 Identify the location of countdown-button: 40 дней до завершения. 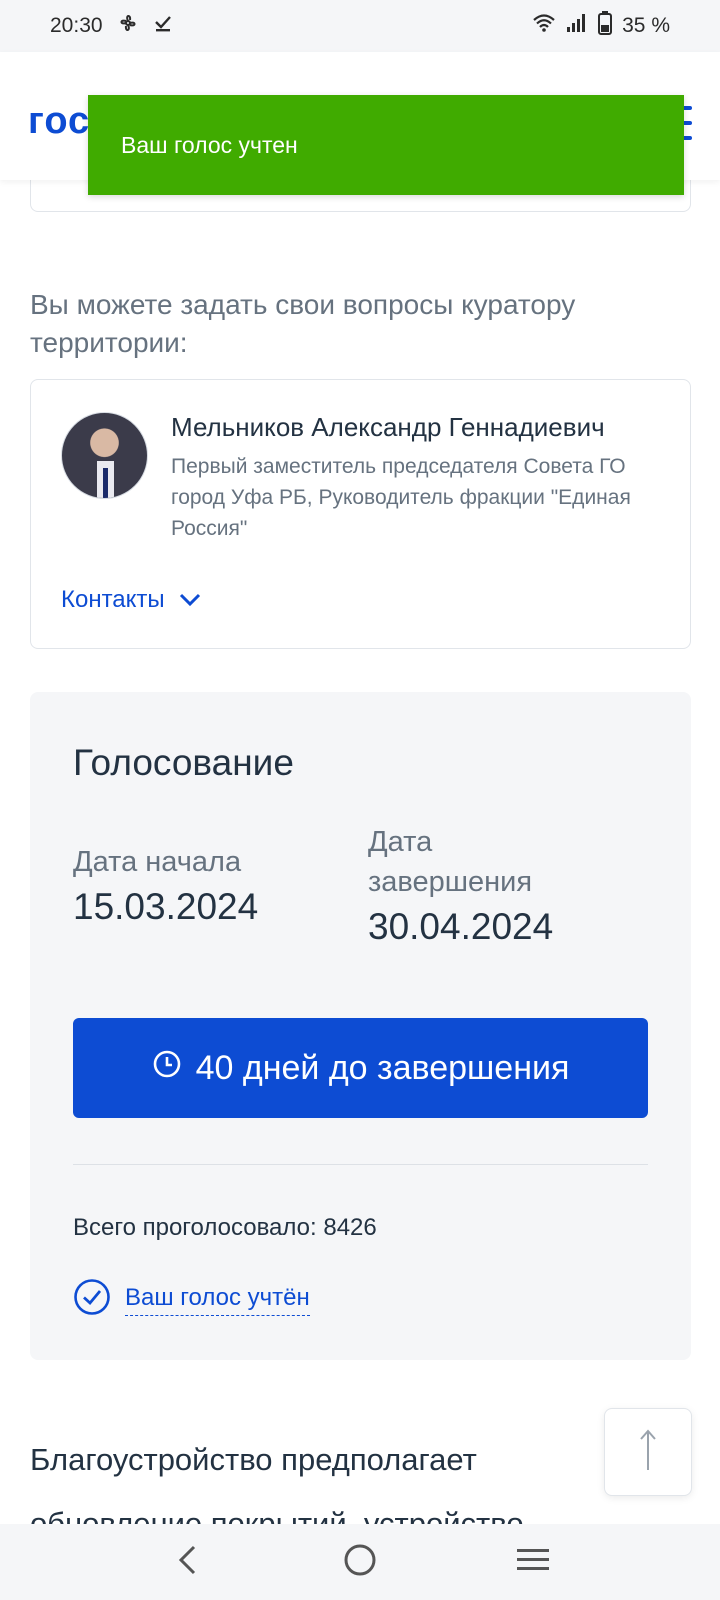
(360, 1068).